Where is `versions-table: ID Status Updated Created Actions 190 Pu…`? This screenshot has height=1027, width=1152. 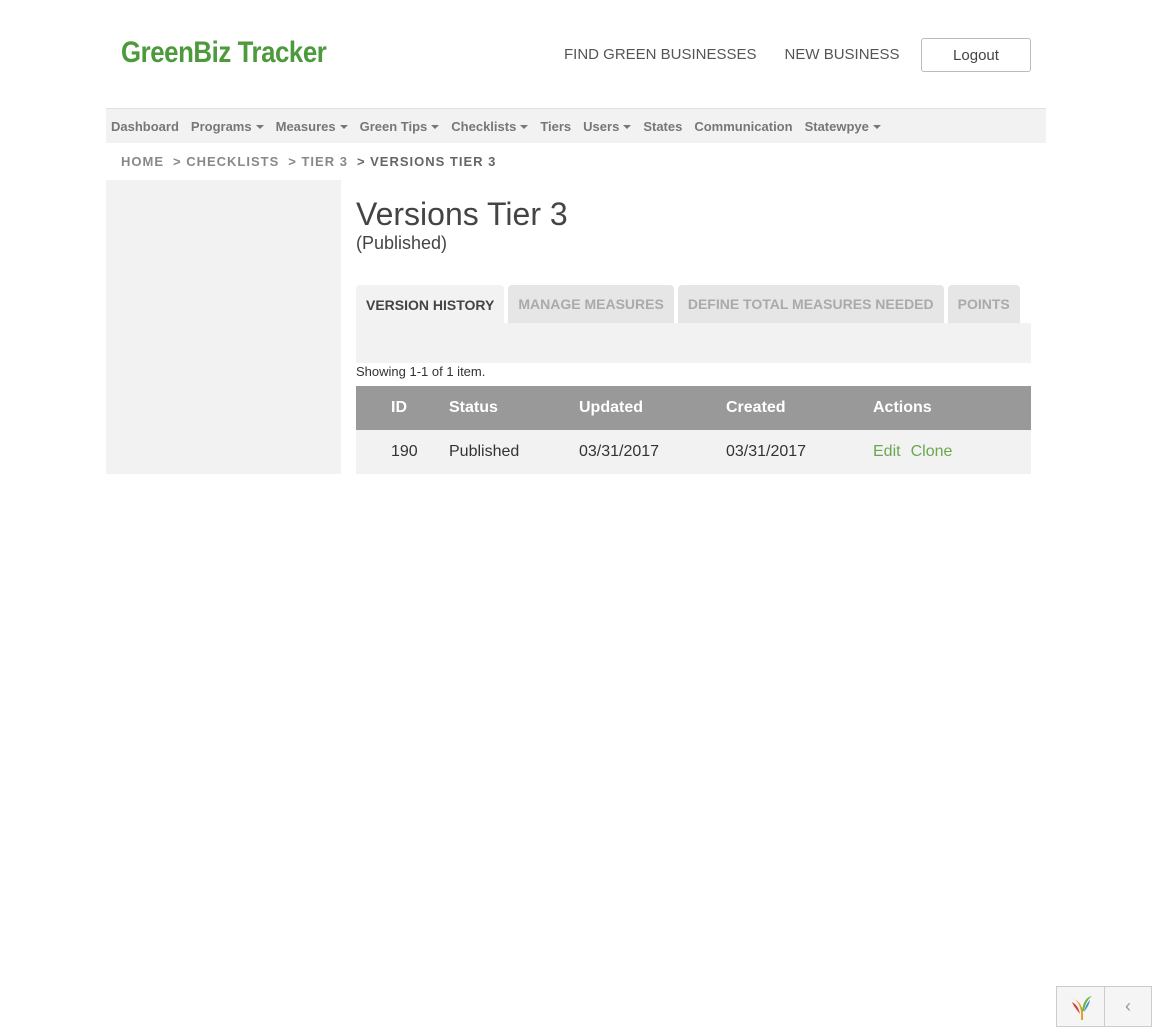 versions-table: ID Status Updated Created Actions 190 Pu… is located at coordinates (693, 430).